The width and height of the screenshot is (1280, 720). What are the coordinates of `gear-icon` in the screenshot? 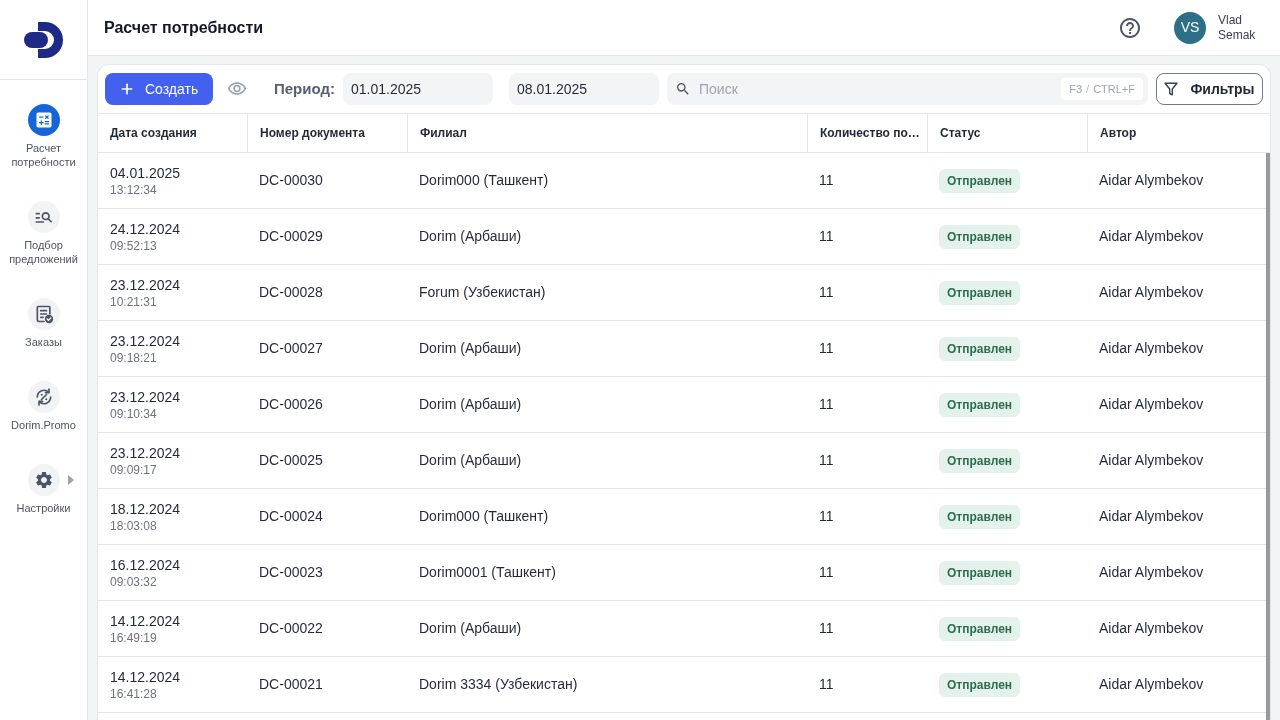 It's located at (43, 480).